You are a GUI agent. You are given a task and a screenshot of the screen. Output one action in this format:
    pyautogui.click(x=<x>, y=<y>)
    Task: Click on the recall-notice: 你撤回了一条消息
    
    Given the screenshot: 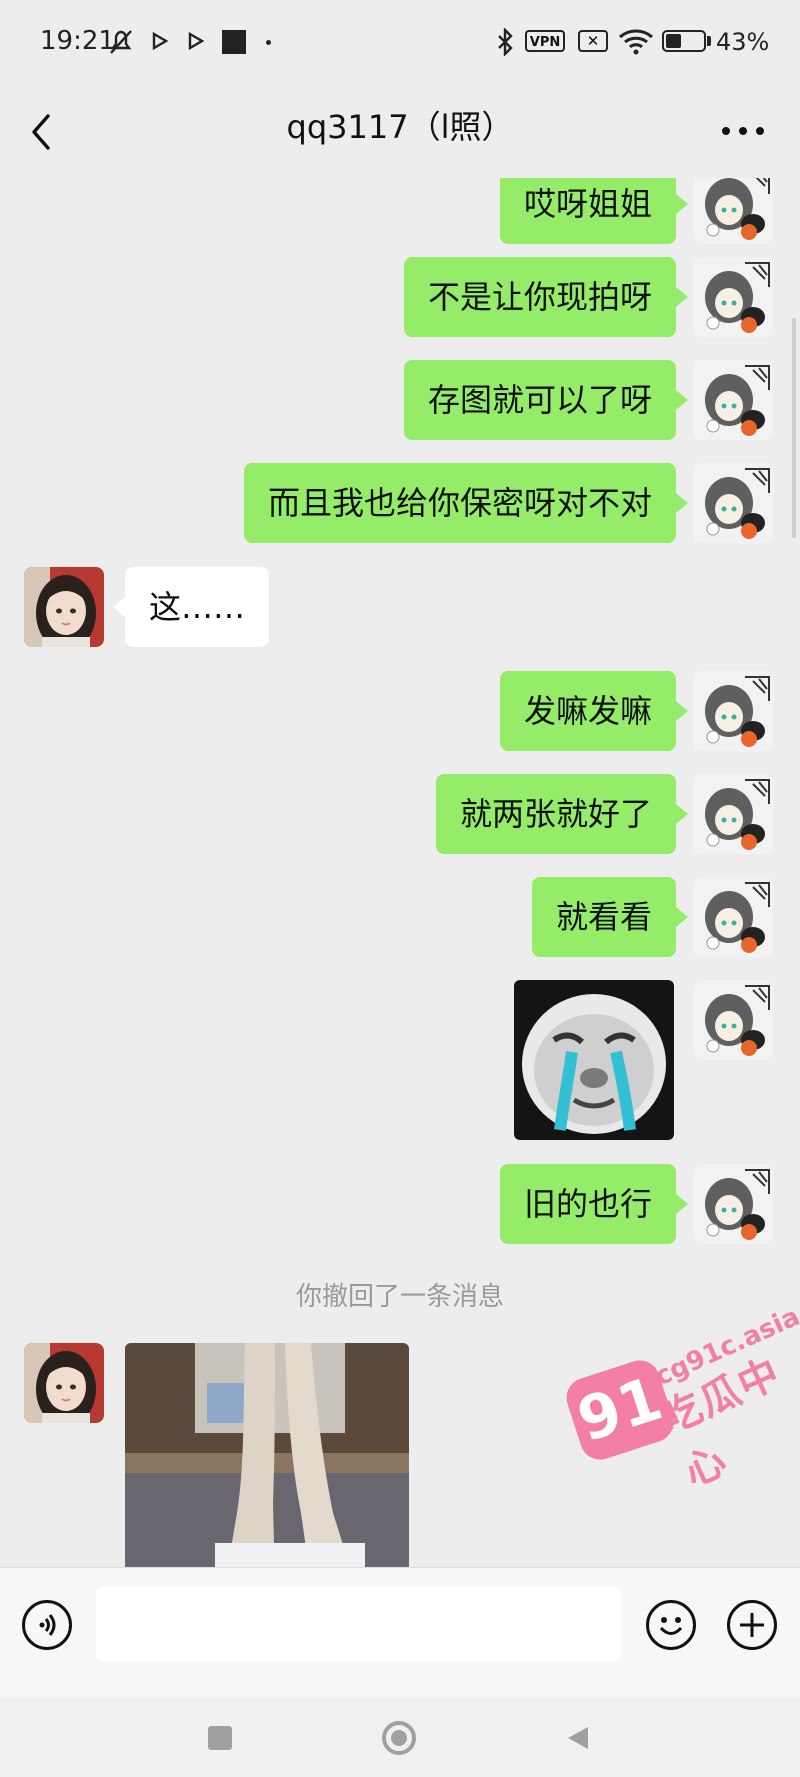 What is the action you would take?
    pyautogui.click(x=399, y=1297)
    